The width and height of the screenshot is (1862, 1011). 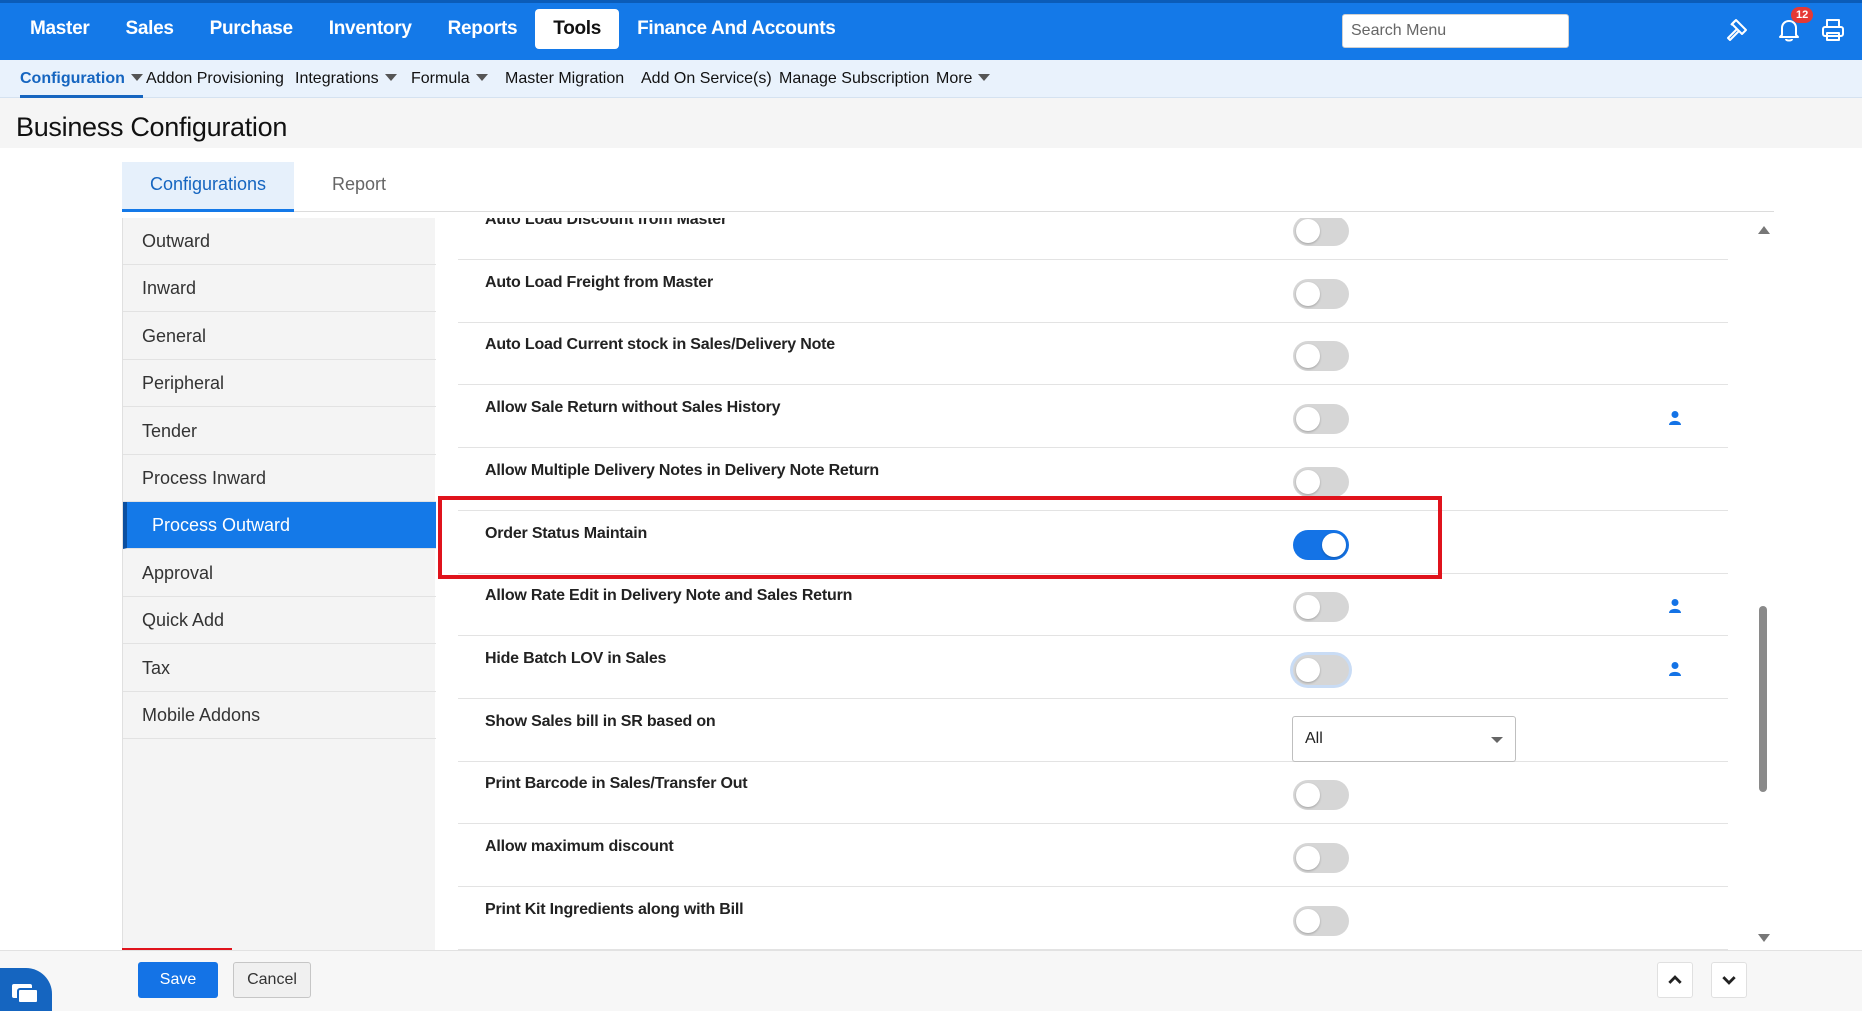 What do you see at coordinates (1321, 293) in the screenshot?
I see `toggle-auto-load-freight-from-master` at bounding box center [1321, 293].